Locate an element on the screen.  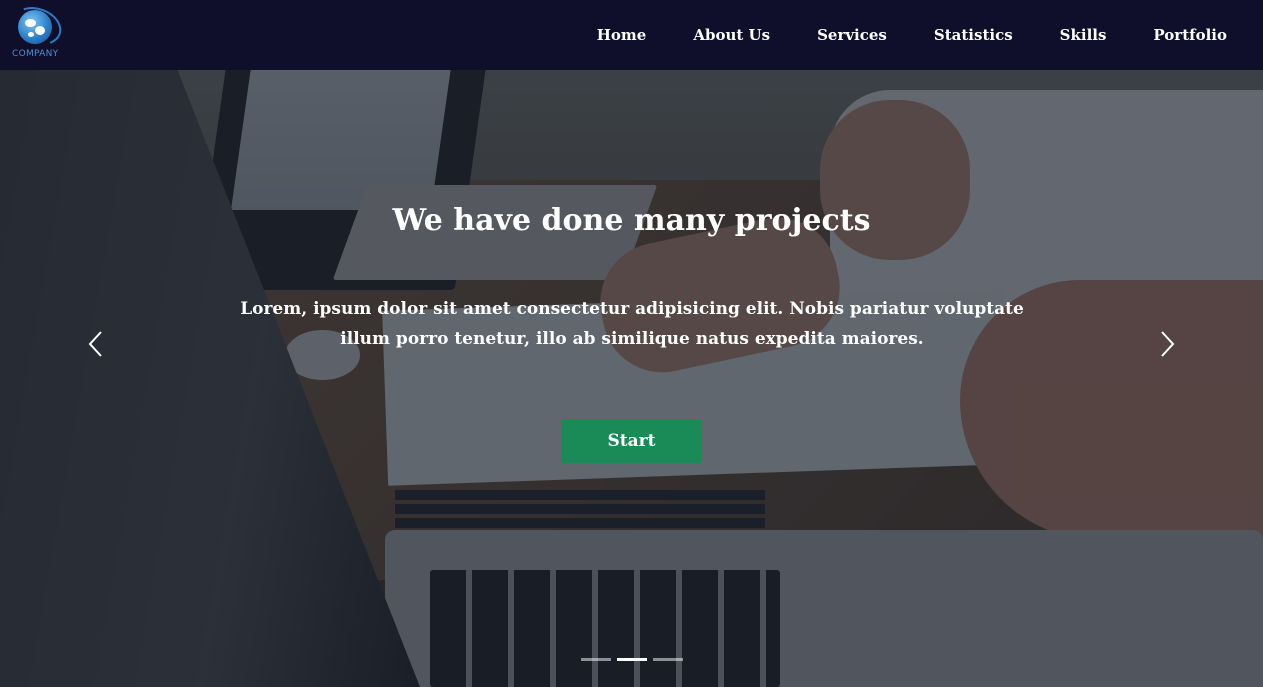
nav-item-portfolio: Portfolio is located at coordinates (1190, 35).